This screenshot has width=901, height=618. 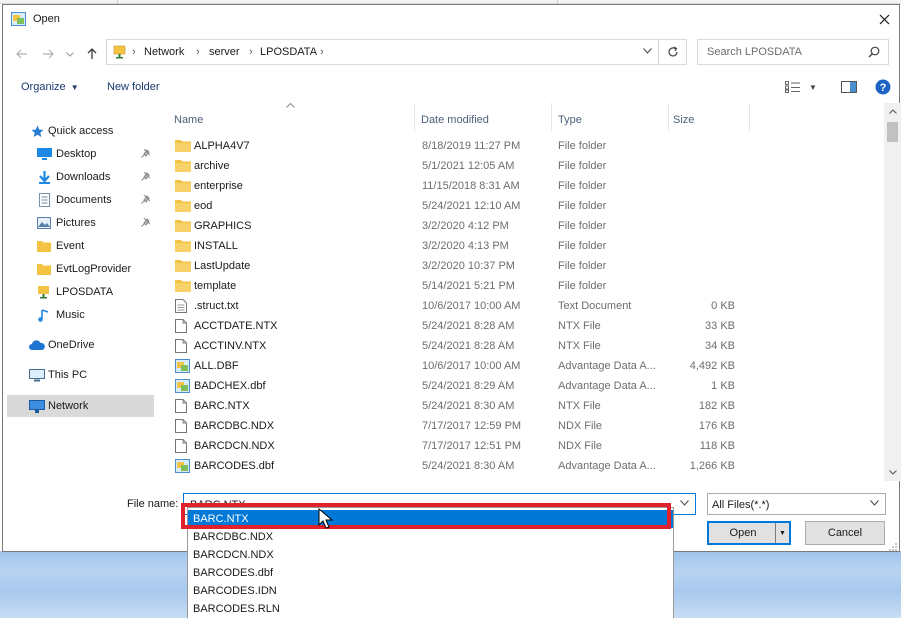 I want to click on autocomplete-item: BARCDCN.NDX, so click(x=430, y=555).